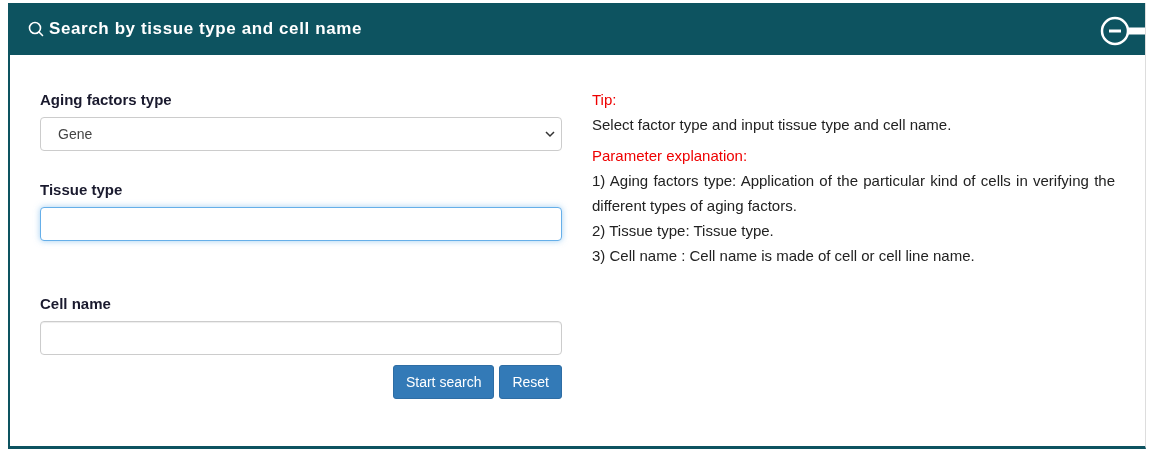 The height and width of the screenshot is (454, 1157). Describe the element at coordinates (550, 134) in the screenshot. I see `chevron-down-icon` at that location.